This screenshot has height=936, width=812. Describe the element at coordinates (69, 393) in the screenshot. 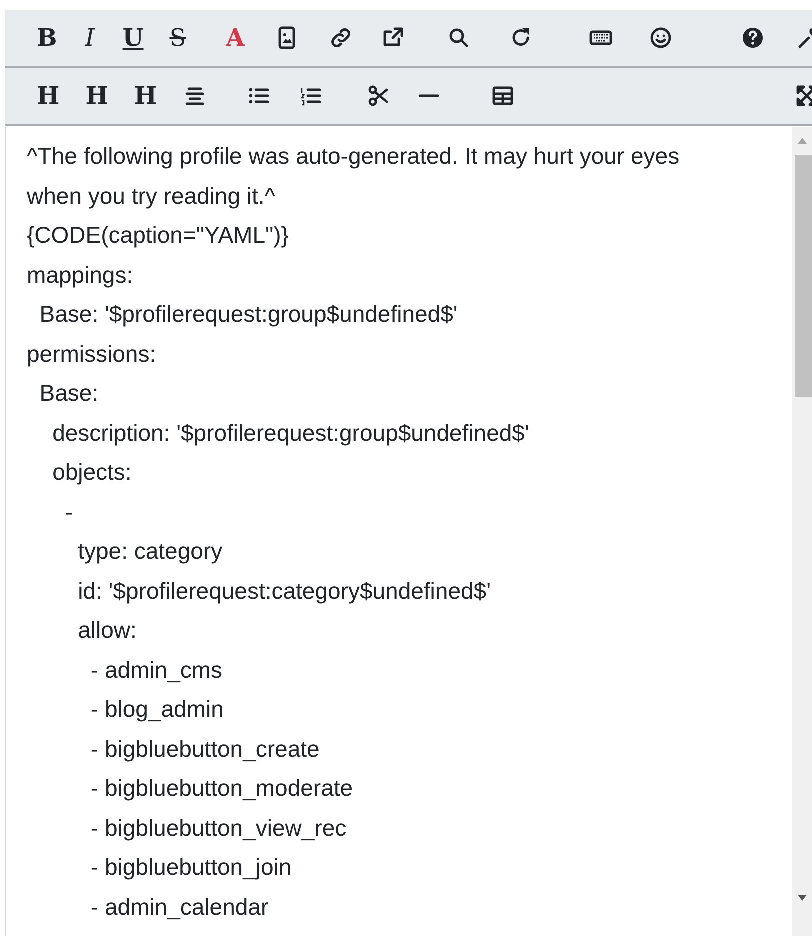

I see `editor-text-line: Base:` at that location.